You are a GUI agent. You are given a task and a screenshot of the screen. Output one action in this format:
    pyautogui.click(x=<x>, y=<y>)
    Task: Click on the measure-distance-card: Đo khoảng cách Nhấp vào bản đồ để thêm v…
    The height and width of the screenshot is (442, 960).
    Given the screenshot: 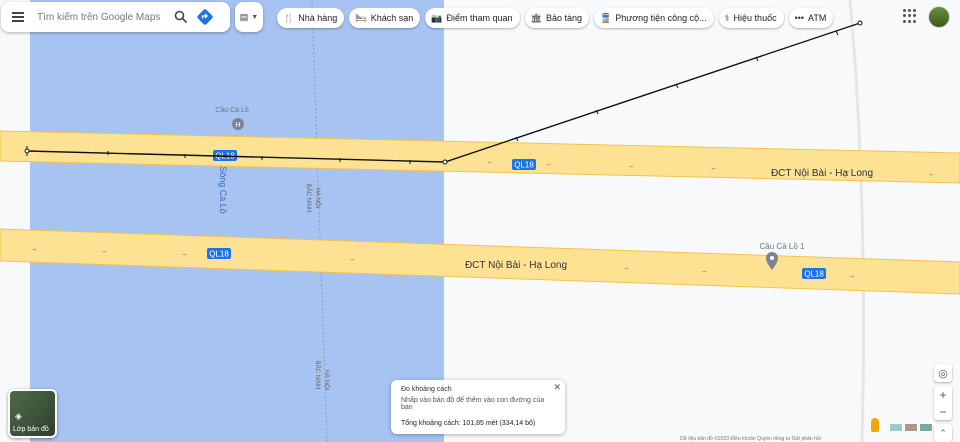 What is the action you would take?
    pyautogui.click(x=478, y=407)
    